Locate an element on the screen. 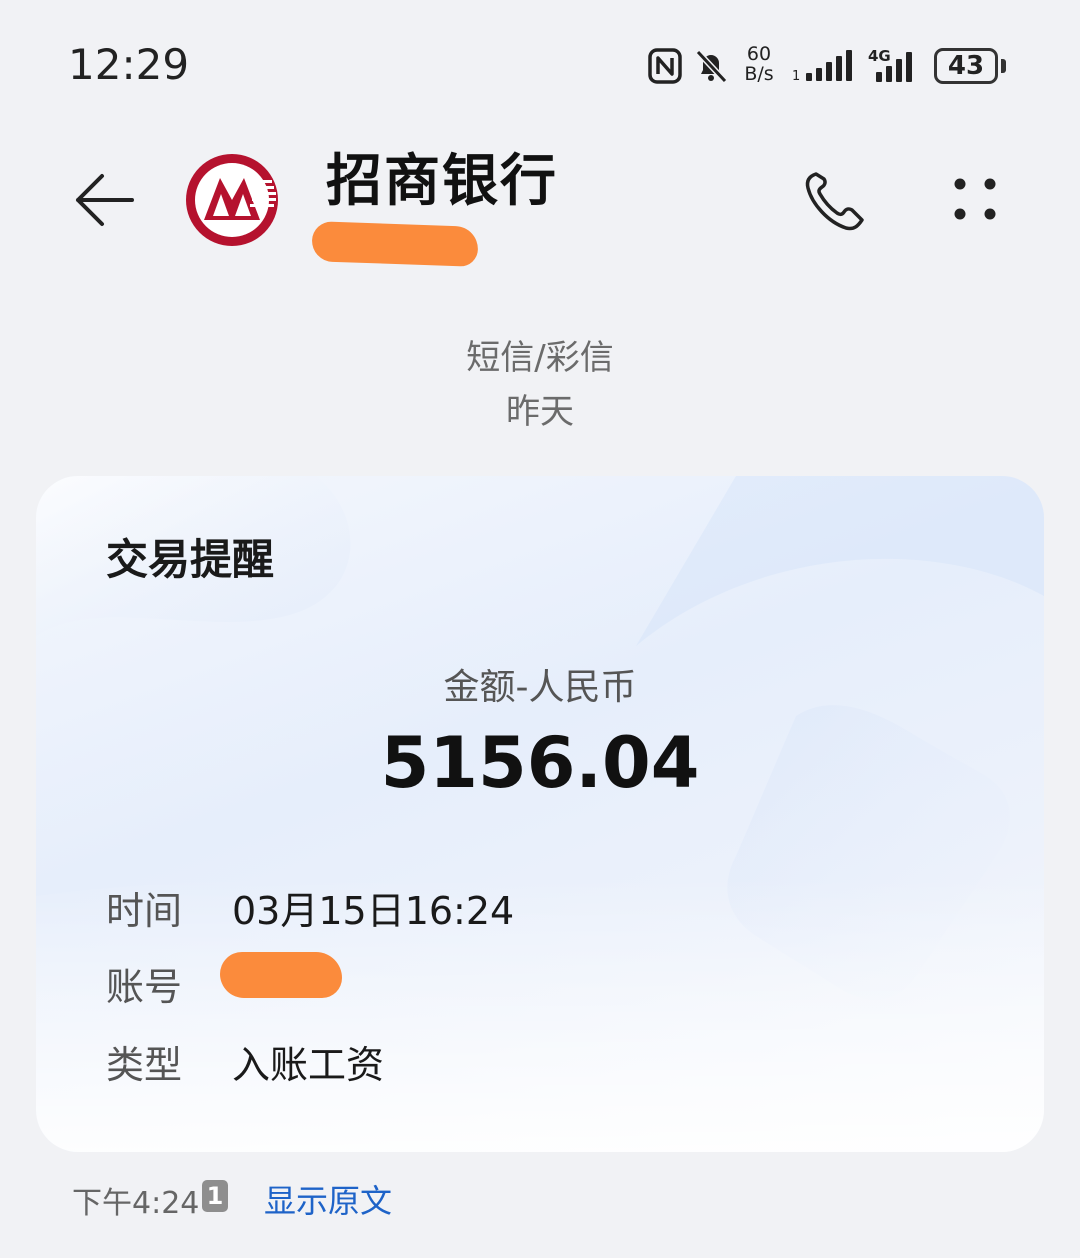  type-value: 入账工资 is located at coordinates (308, 1065).